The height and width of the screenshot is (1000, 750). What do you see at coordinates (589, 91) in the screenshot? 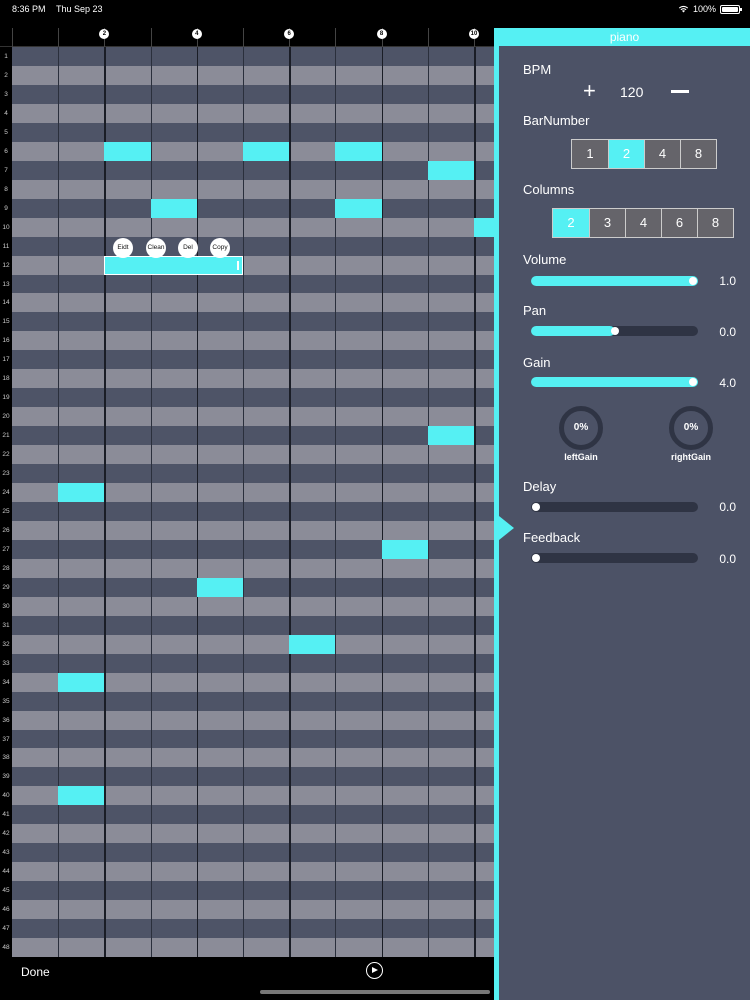
I see `bpm-increase-button: +` at bounding box center [589, 91].